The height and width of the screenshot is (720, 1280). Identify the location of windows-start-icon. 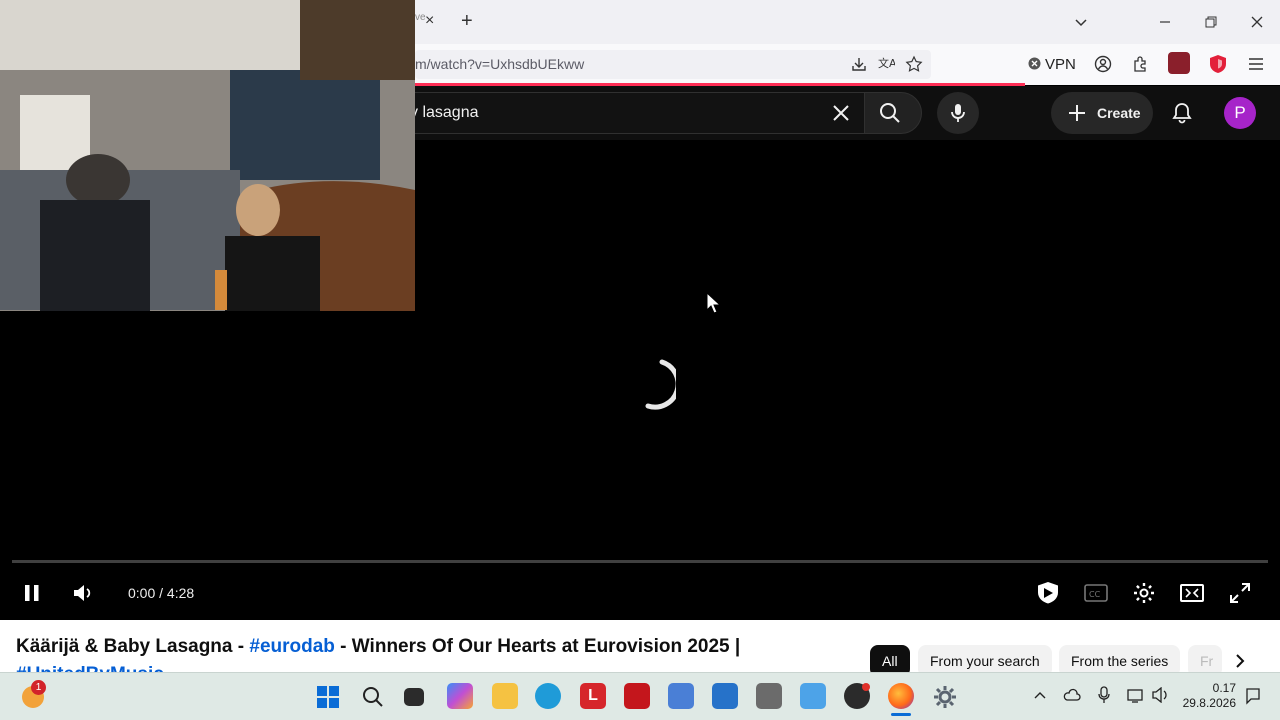
(328, 697).